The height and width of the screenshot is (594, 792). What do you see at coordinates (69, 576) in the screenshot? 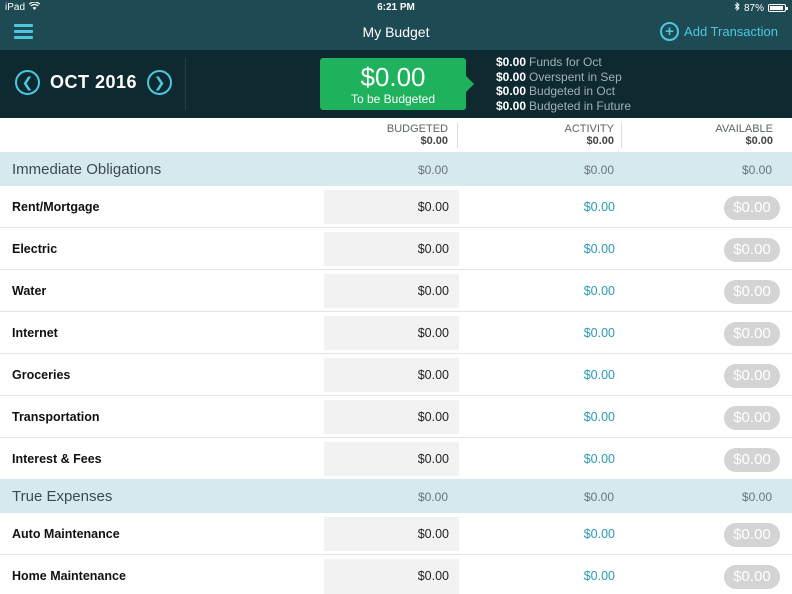
I see `category-name: Home Maintenance` at bounding box center [69, 576].